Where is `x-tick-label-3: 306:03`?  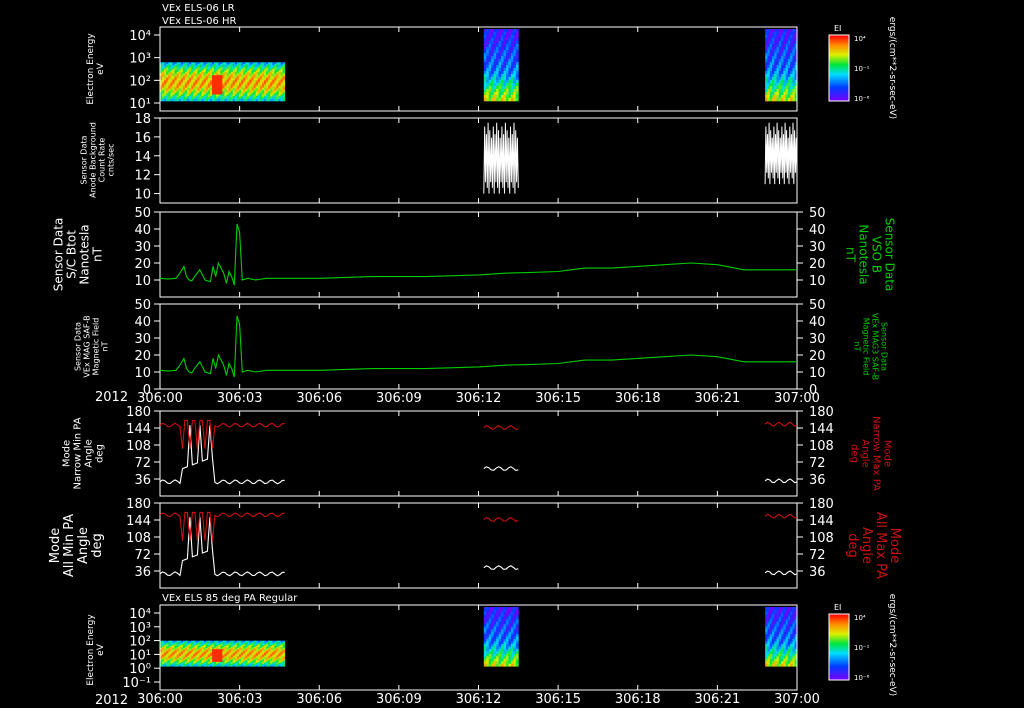
x-tick-label-3: 306:03 is located at coordinates (240, 398).